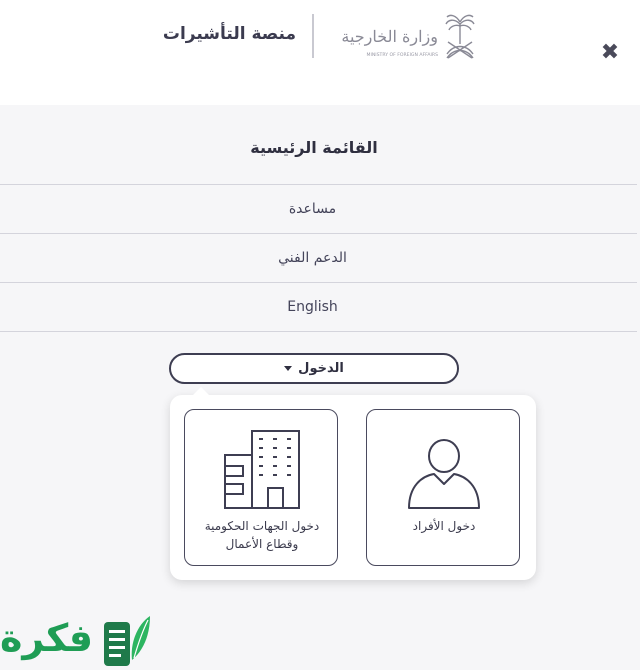 The height and width of the screenshot is (670, 640). I want to click on header-divider, so click(313, 36).